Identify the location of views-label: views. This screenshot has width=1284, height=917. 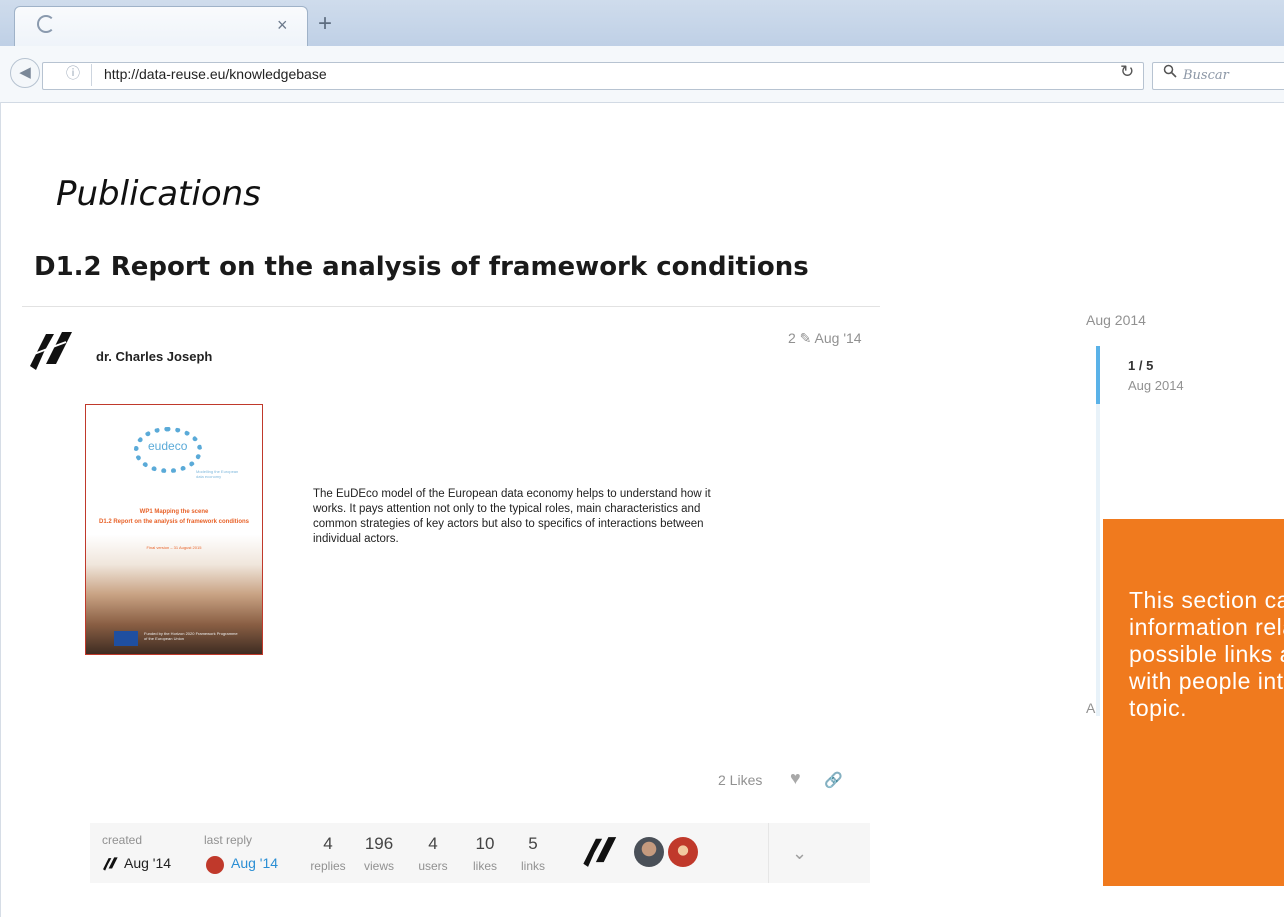
(378, 866).